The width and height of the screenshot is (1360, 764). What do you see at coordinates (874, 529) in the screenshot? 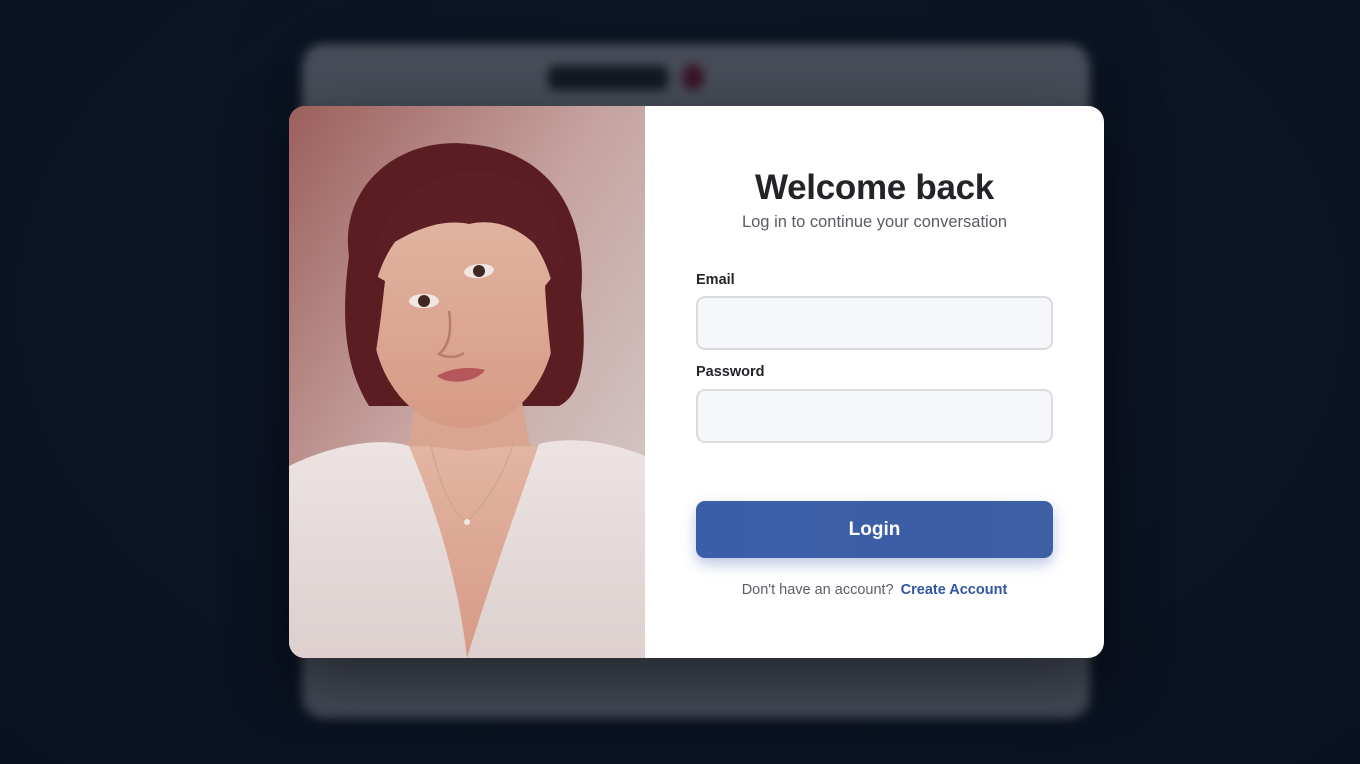
I see `login-button: Login` at bounding box center [874, 529].